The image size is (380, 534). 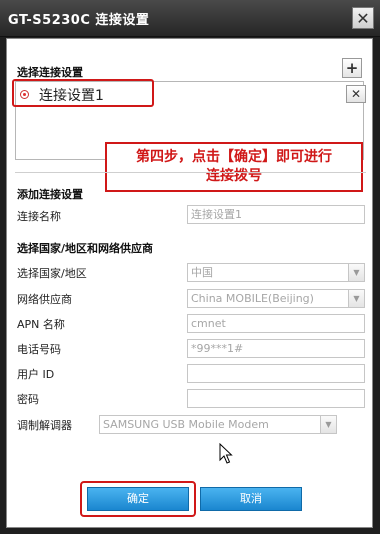 What do you see at coordinates (83, 93) in the screenshot?
I see `highlight-box-connection` at bounding box center [83, 93].